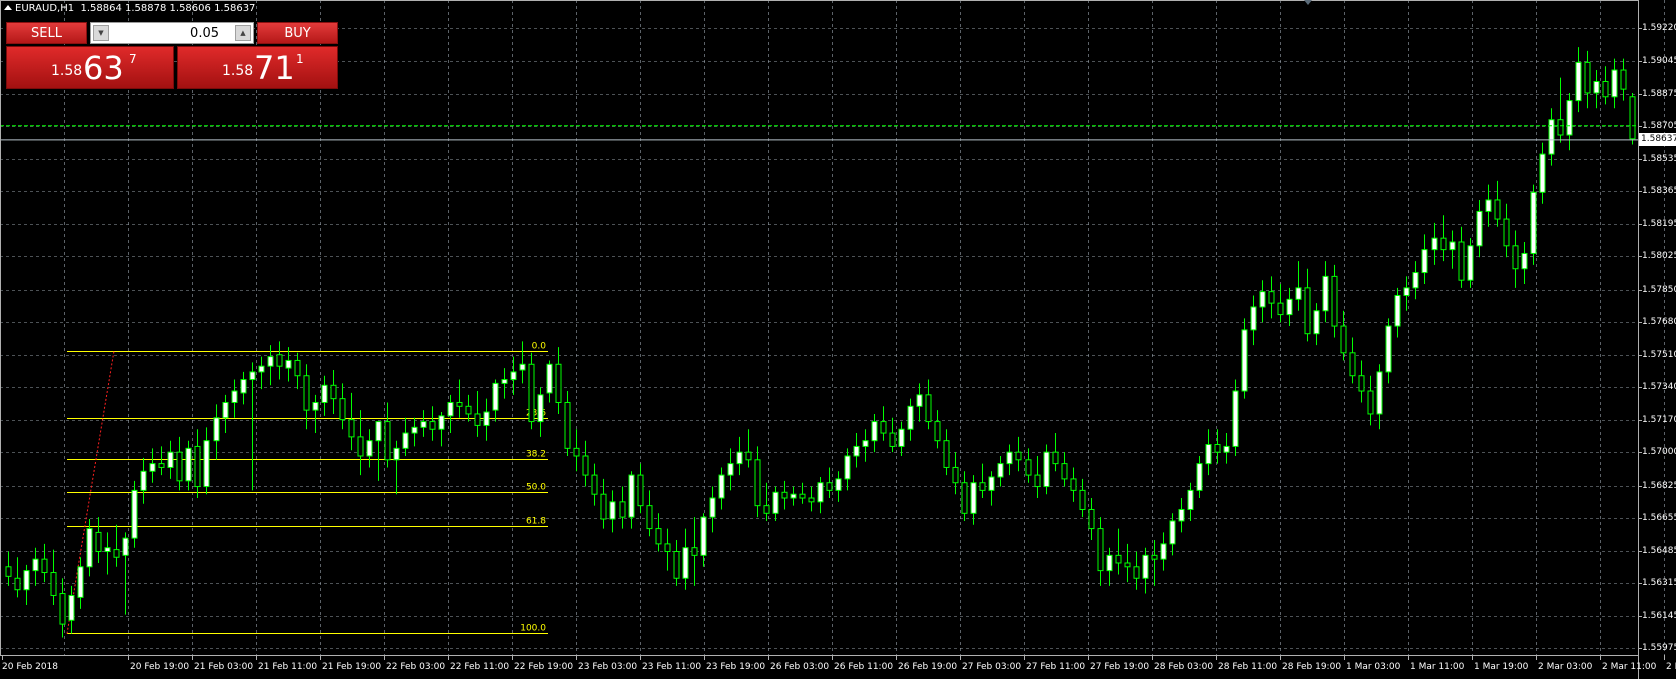 Image resolution: width=1676 pixels, height=679 pixels. What do you see at coordinates (800, 667) in the screenshot?
I see `time-tick-label: 26 Feb 03:00` at bounding box center [800, 667].